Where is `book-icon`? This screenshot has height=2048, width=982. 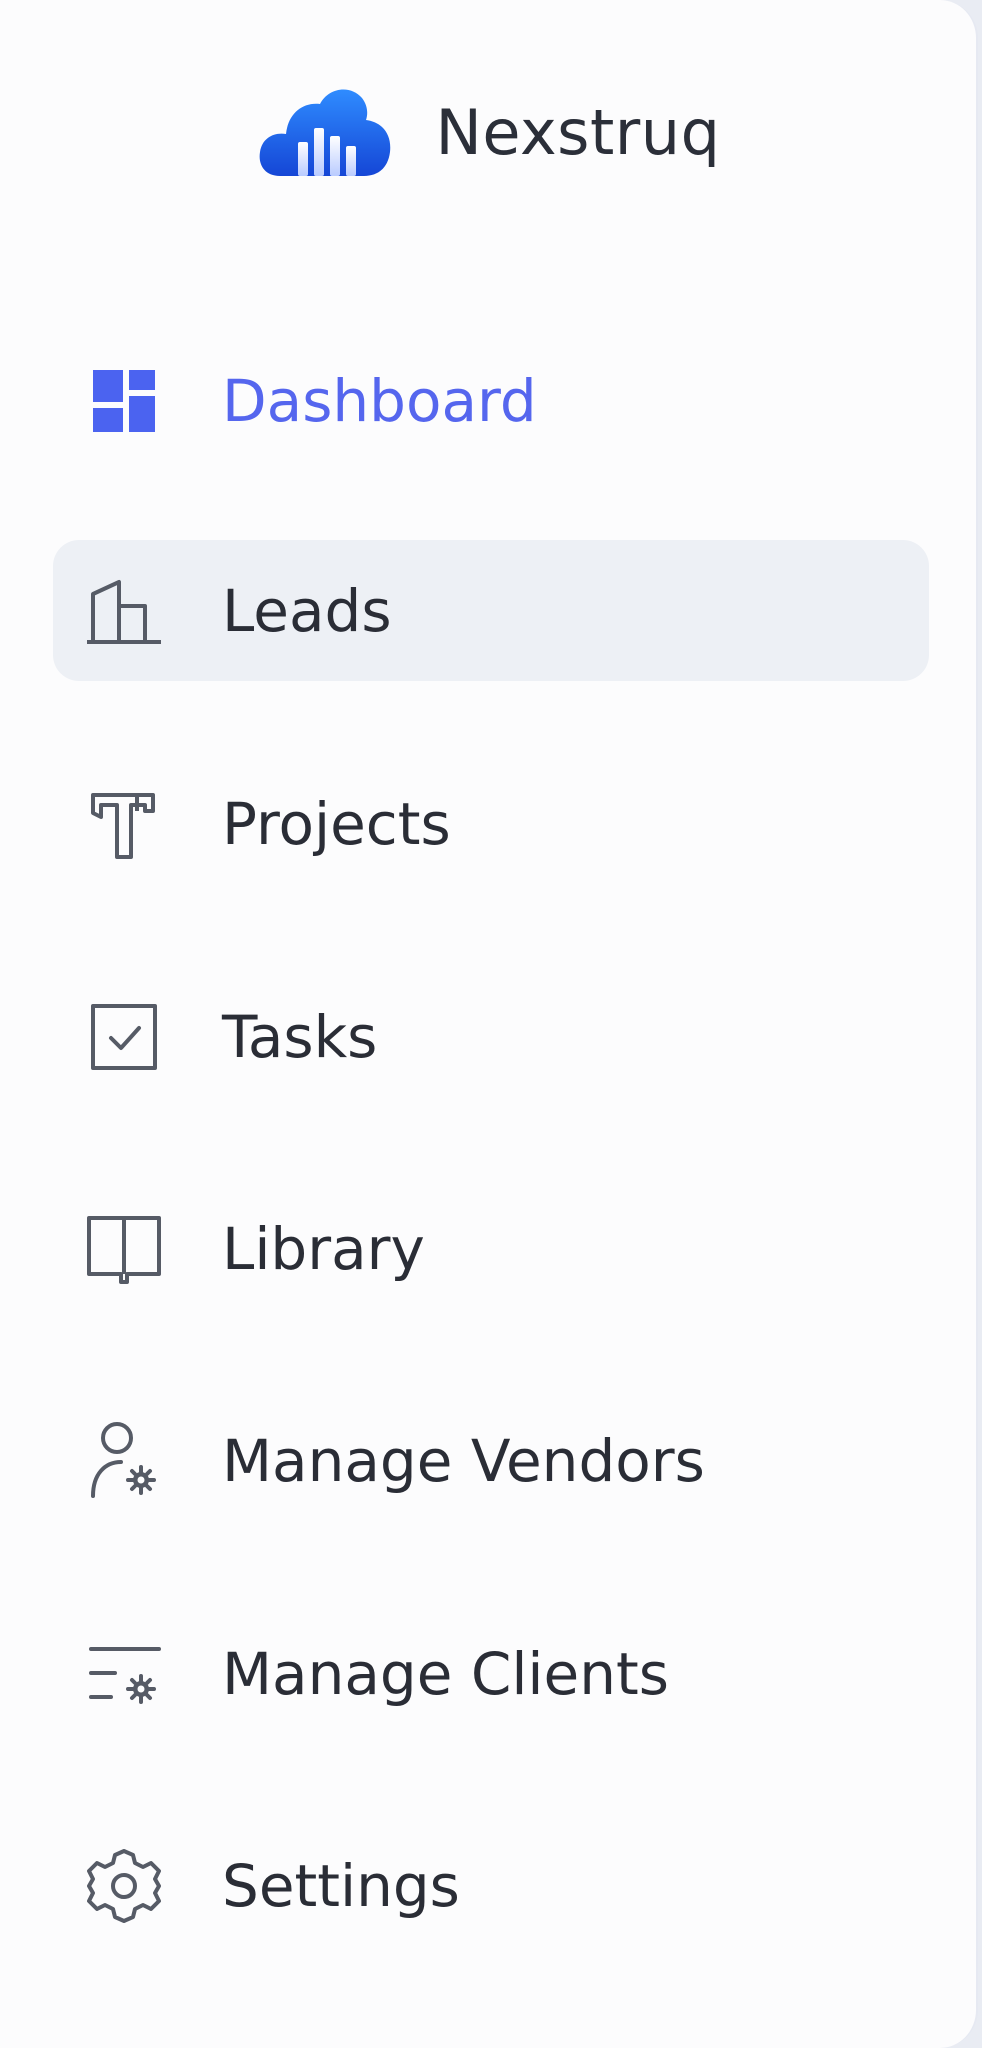
book-icon is located at coordinates (124, 1249).